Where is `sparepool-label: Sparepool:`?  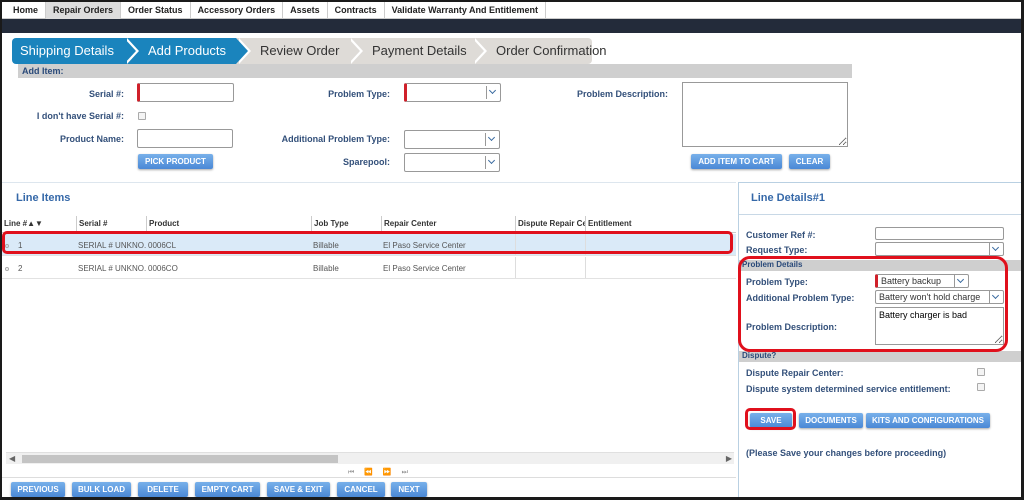
sparepool-label: Sparepool: is located at coordinates (366, 162).